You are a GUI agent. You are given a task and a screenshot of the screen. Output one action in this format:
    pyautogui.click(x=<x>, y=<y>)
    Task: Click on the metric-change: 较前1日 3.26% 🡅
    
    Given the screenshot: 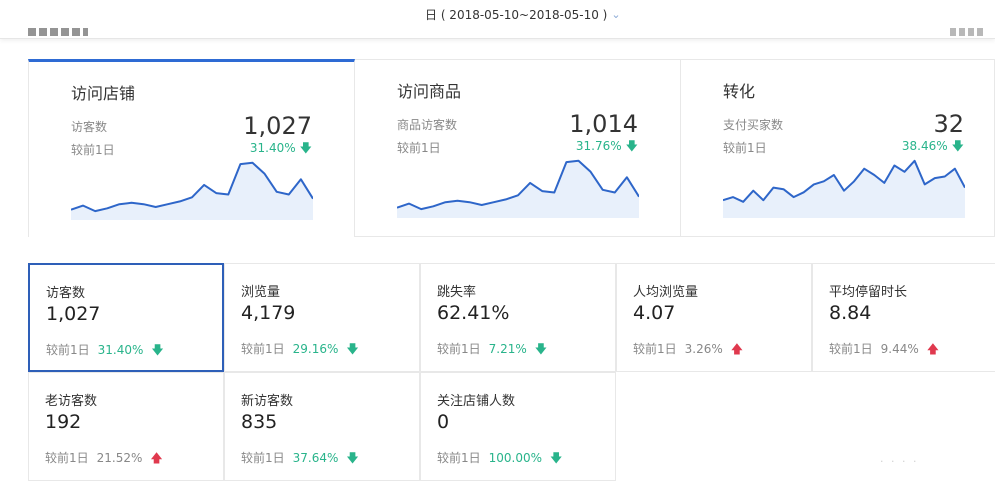 What is the action you would take?
    pyautogui.click(x=688, y=348)
    